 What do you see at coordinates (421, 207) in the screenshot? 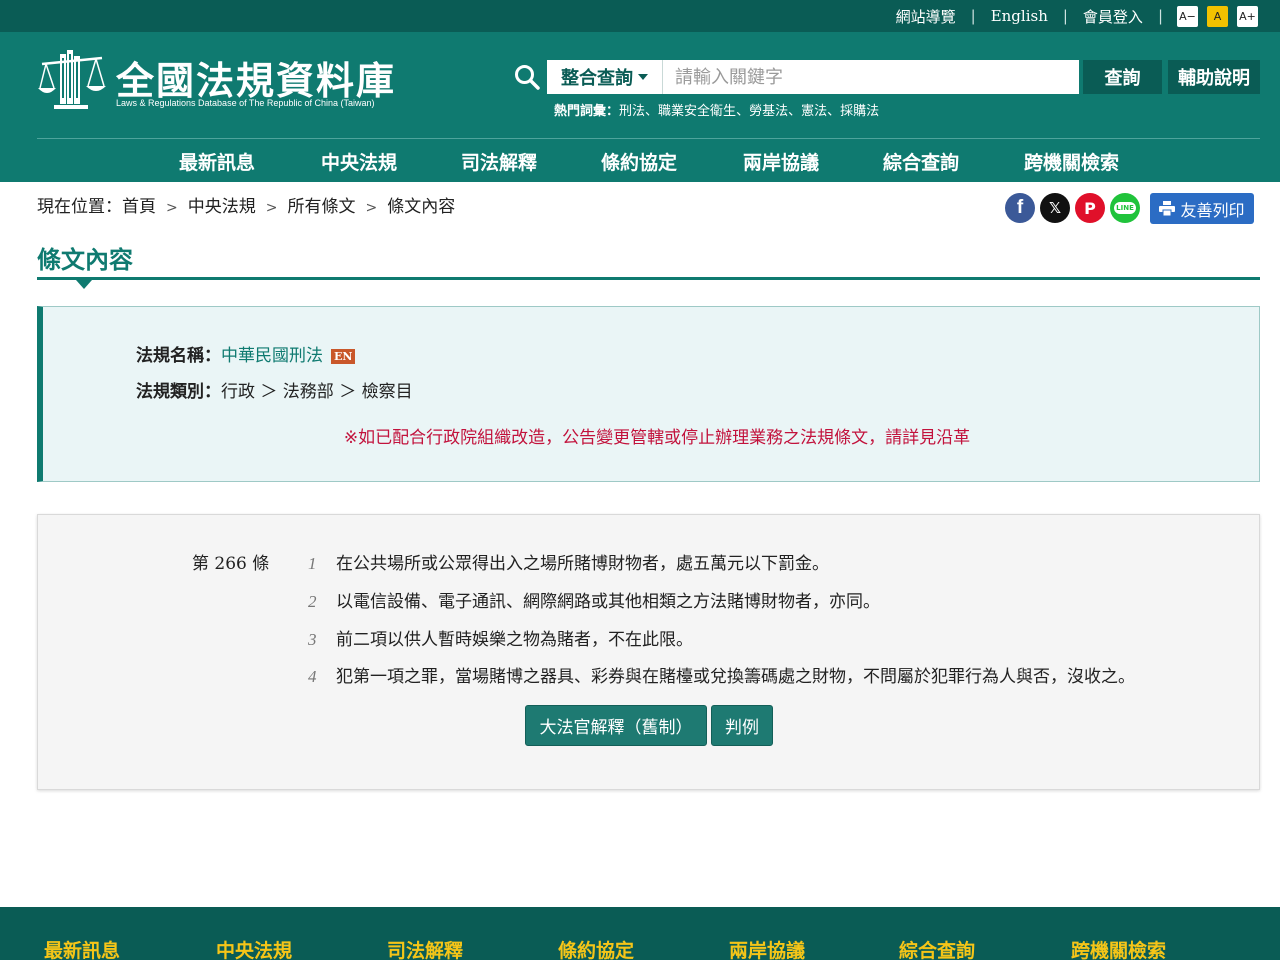
I see `breadcrumb-current: 條文內容` at bounding box center [421, 207].